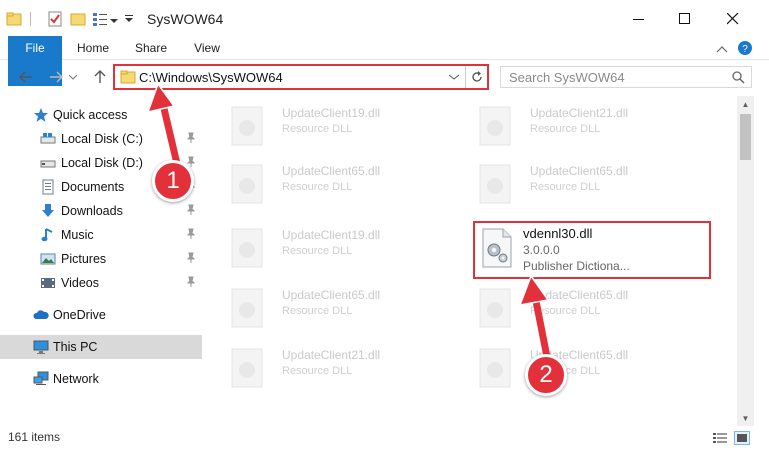  What do you see at coordinates (76, 379) in the screenshot?
I see `sidebar-item-label: Network` at bounding box center [76, 379].